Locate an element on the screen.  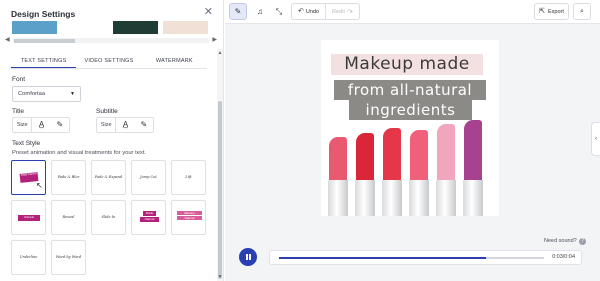
text-style-option: Made Natural ↖ is located at coordinates (28, 177).